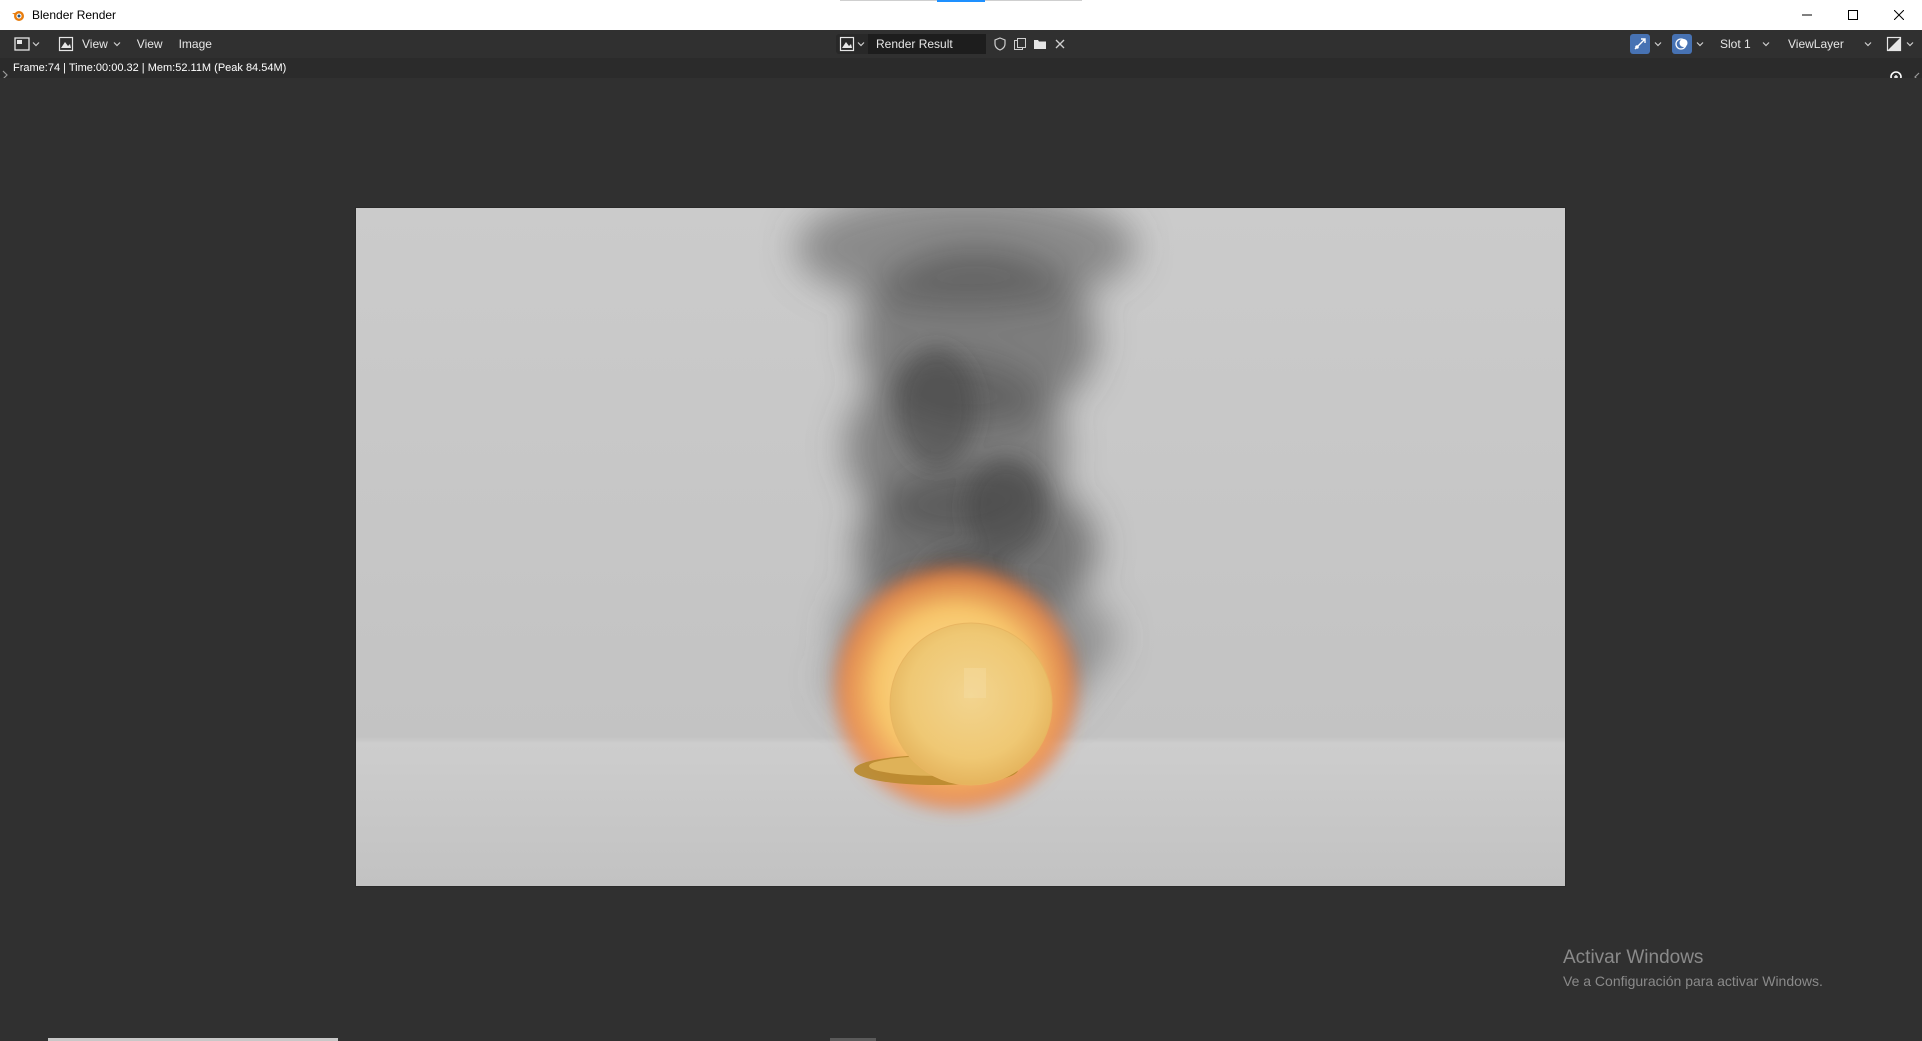 The width and height of the screenshot is (1922, 1041). I want to click on maximize-button, so click(1853, 15).